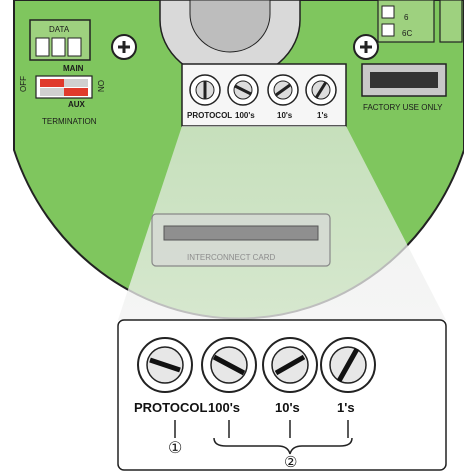 This screenshot has width=464, height=473. I want to click on marker-1-icon: ①, so click(175, 448).